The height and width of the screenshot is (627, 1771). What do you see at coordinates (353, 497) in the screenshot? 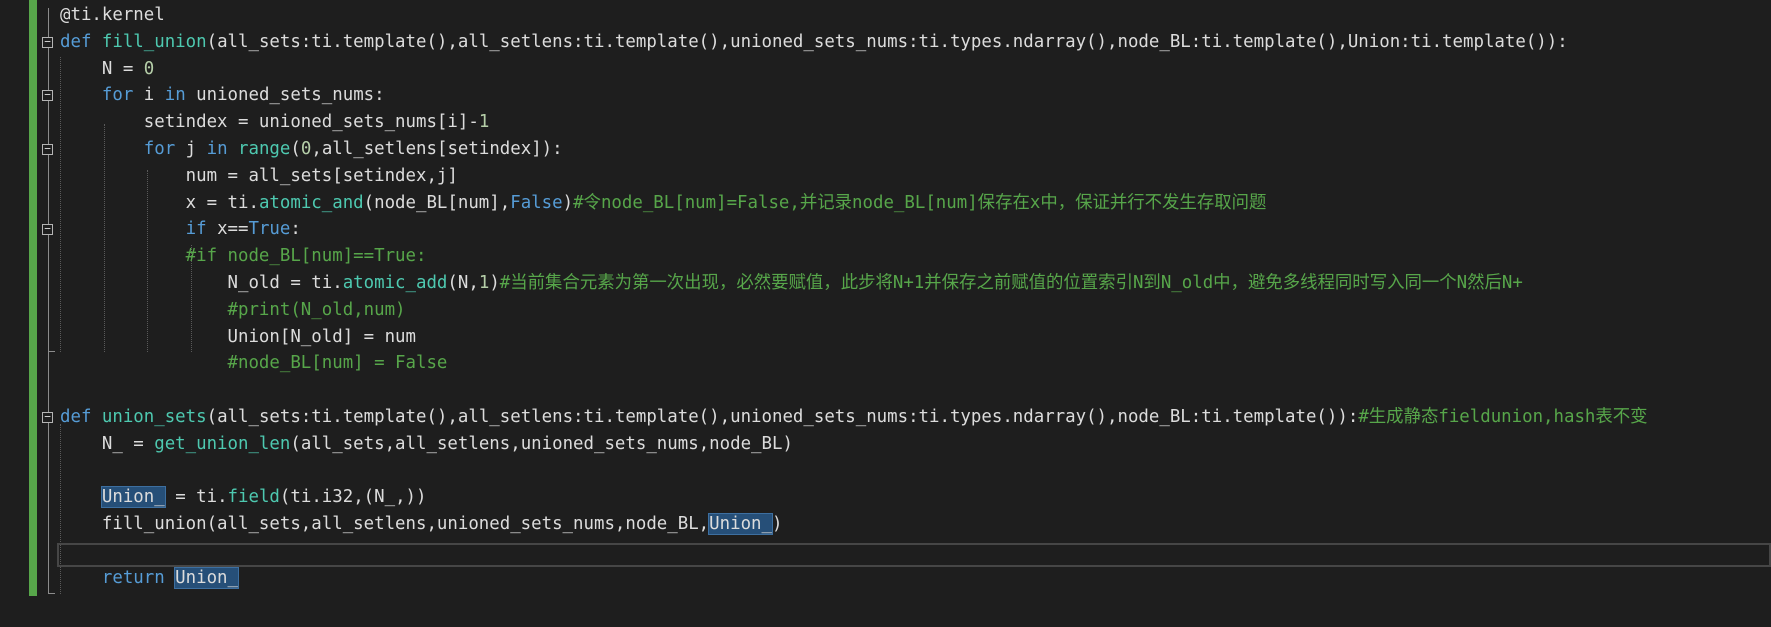
I see `code-token: (ti.i32,(N_,))` at bounding box center [353, 497].